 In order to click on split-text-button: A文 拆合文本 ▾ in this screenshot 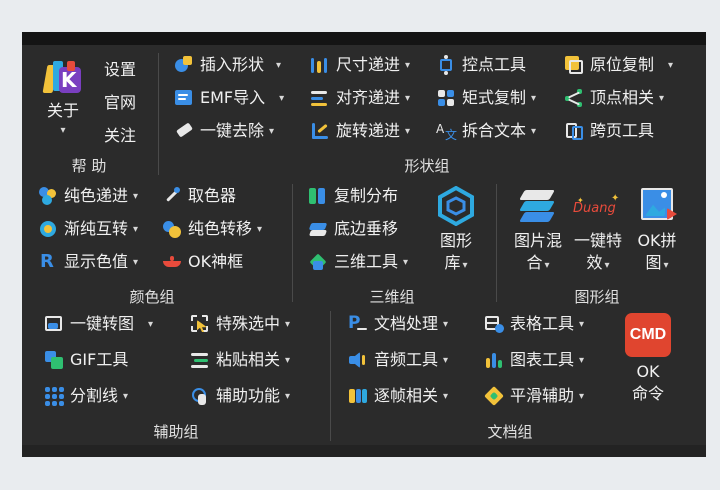, I will do `click(486, 131)`.